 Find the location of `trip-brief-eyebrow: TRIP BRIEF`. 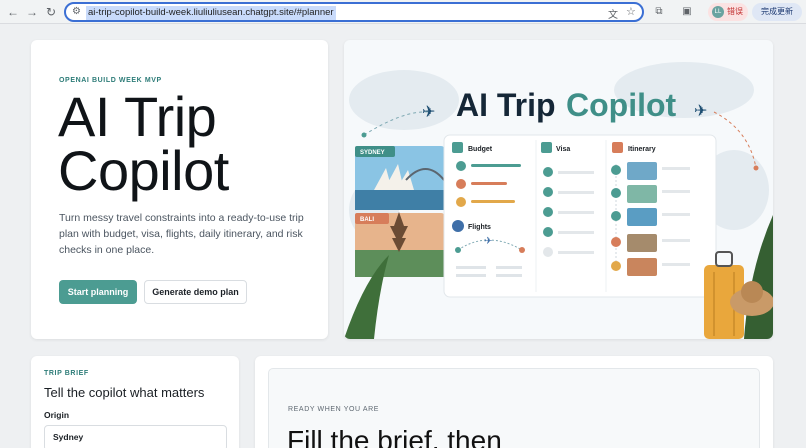

trip-brief-eyebrow: TRIP BRIEF is located at coordinates (66, 373).